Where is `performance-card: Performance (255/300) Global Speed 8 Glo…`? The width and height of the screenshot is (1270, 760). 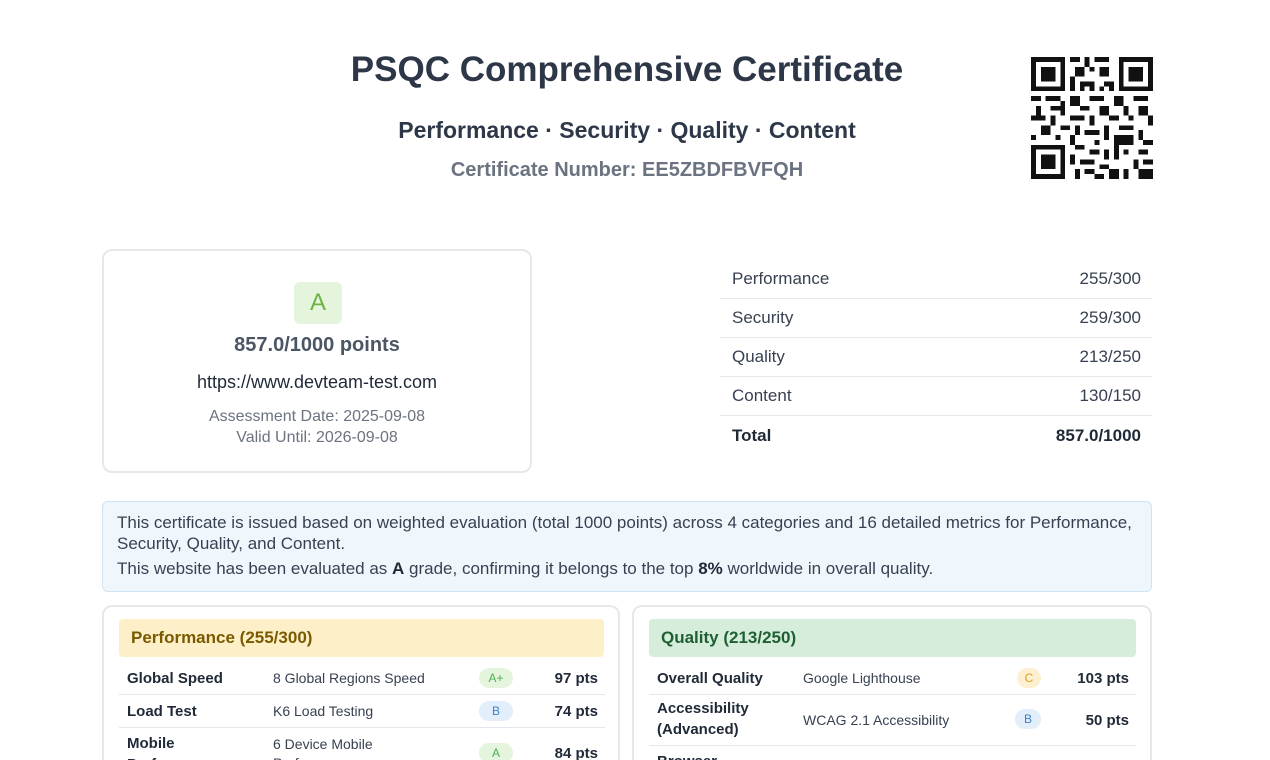
performance-card: Performance (255/300) Global Speed 8 Glo… is located at coordinates (361, 682).